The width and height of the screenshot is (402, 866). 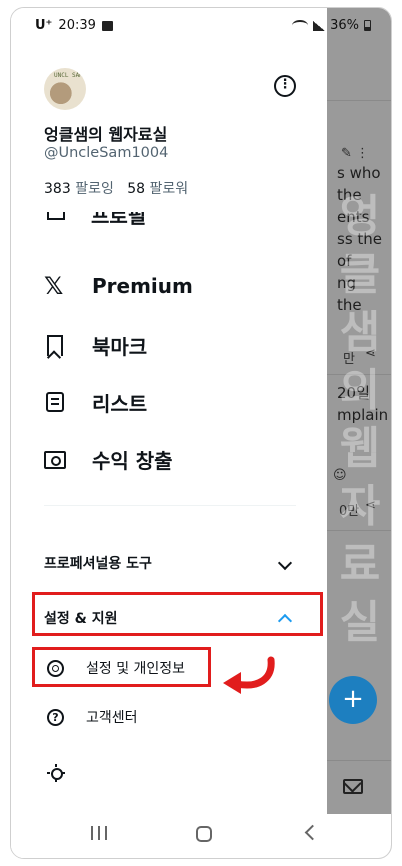 I want to click on back-icon, so click(x=312, y=832).